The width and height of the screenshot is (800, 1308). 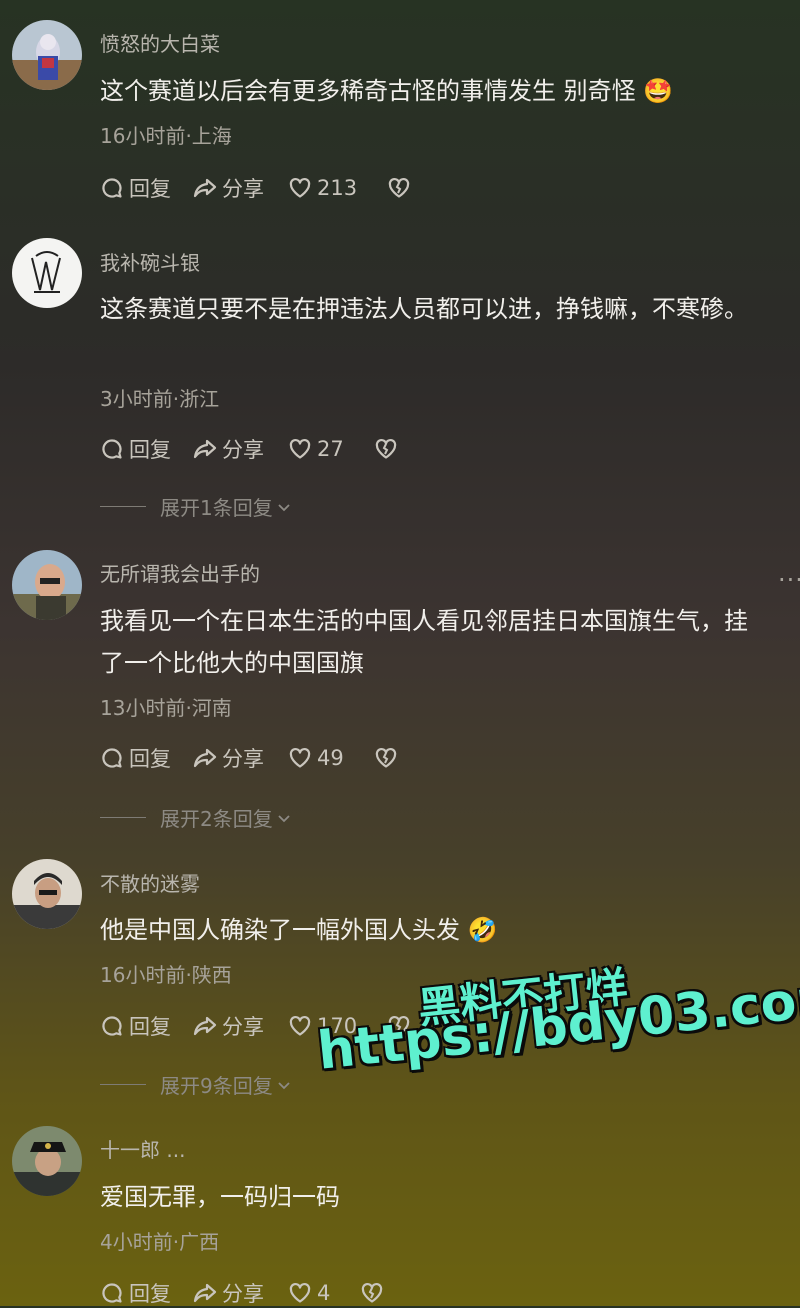 I want to click on expand-replies-button: 展开1条回复, so click(x=196, y=506).